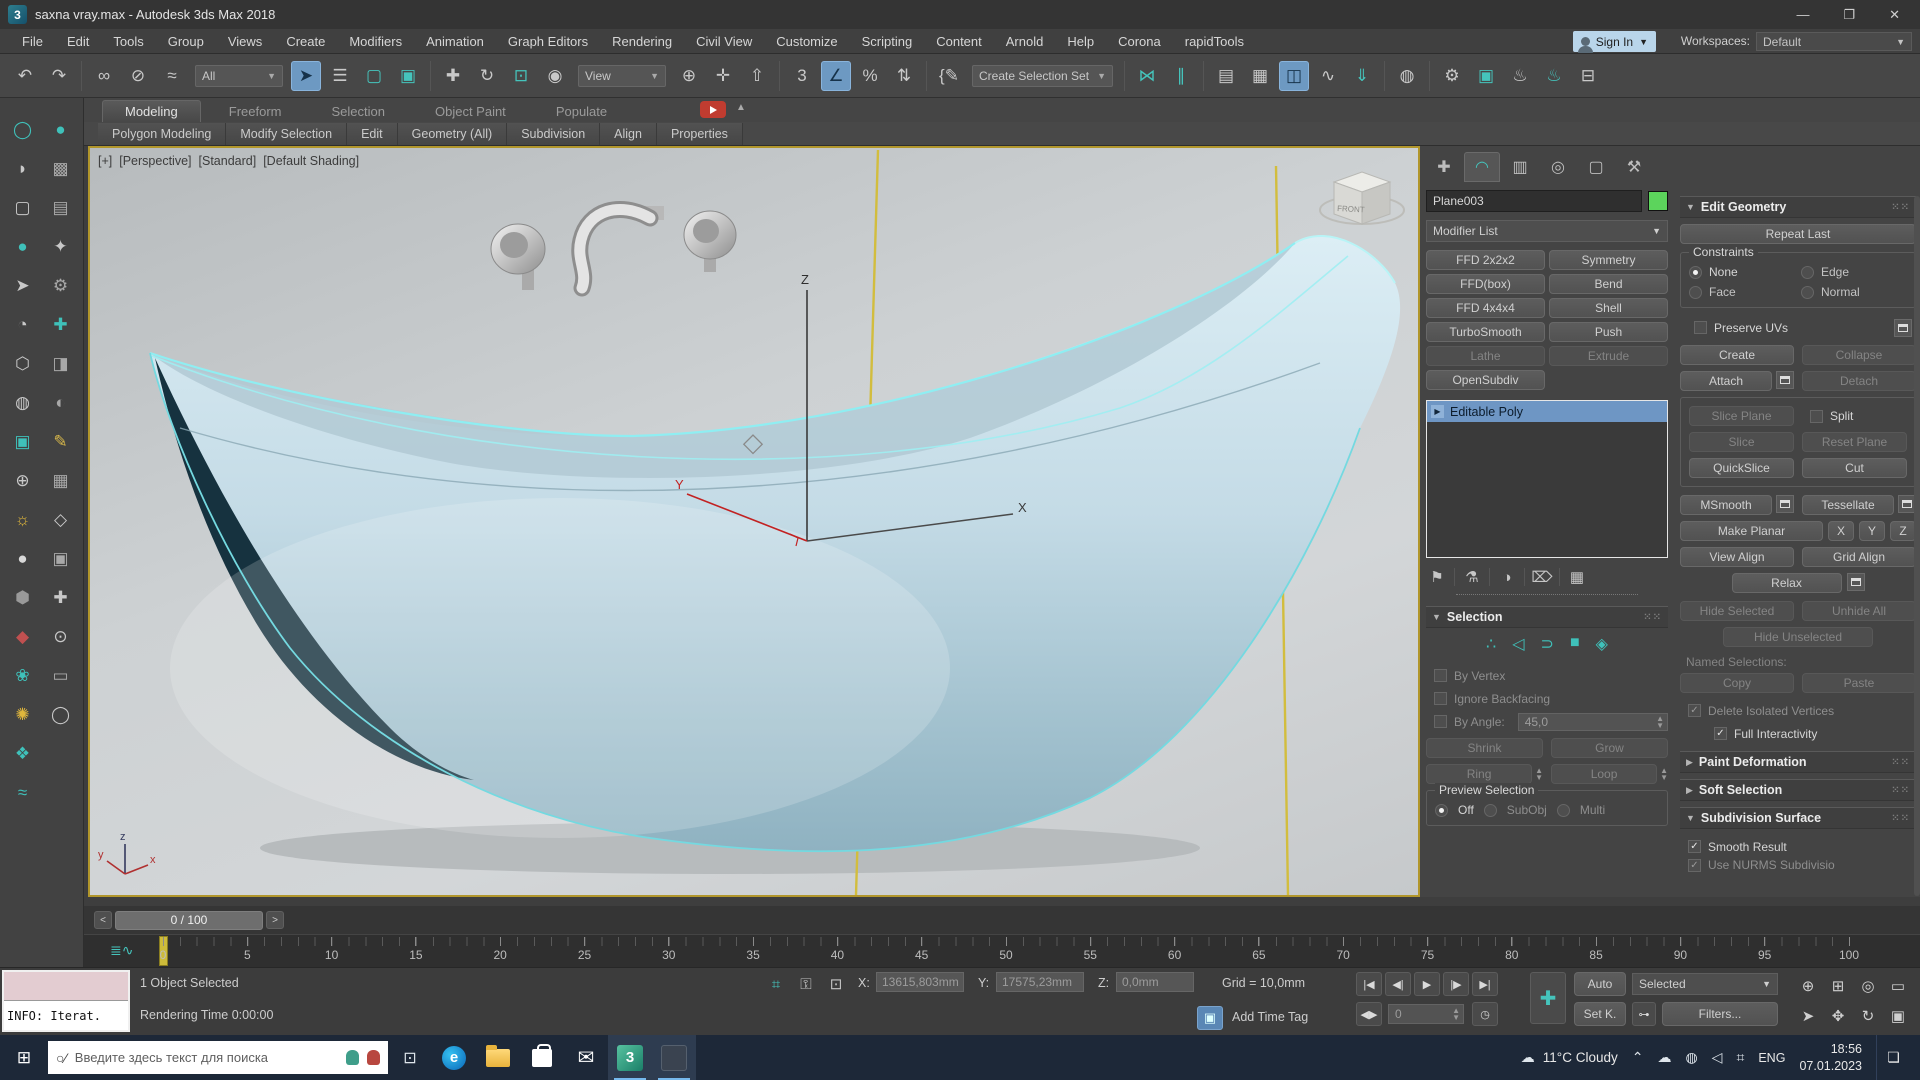 Image resolution: width=1920 pixels, height=1080 pixels. Describe the element at coordinates (1765, 949) in the screenshot. I see `timeline-tick: 95` at that location.